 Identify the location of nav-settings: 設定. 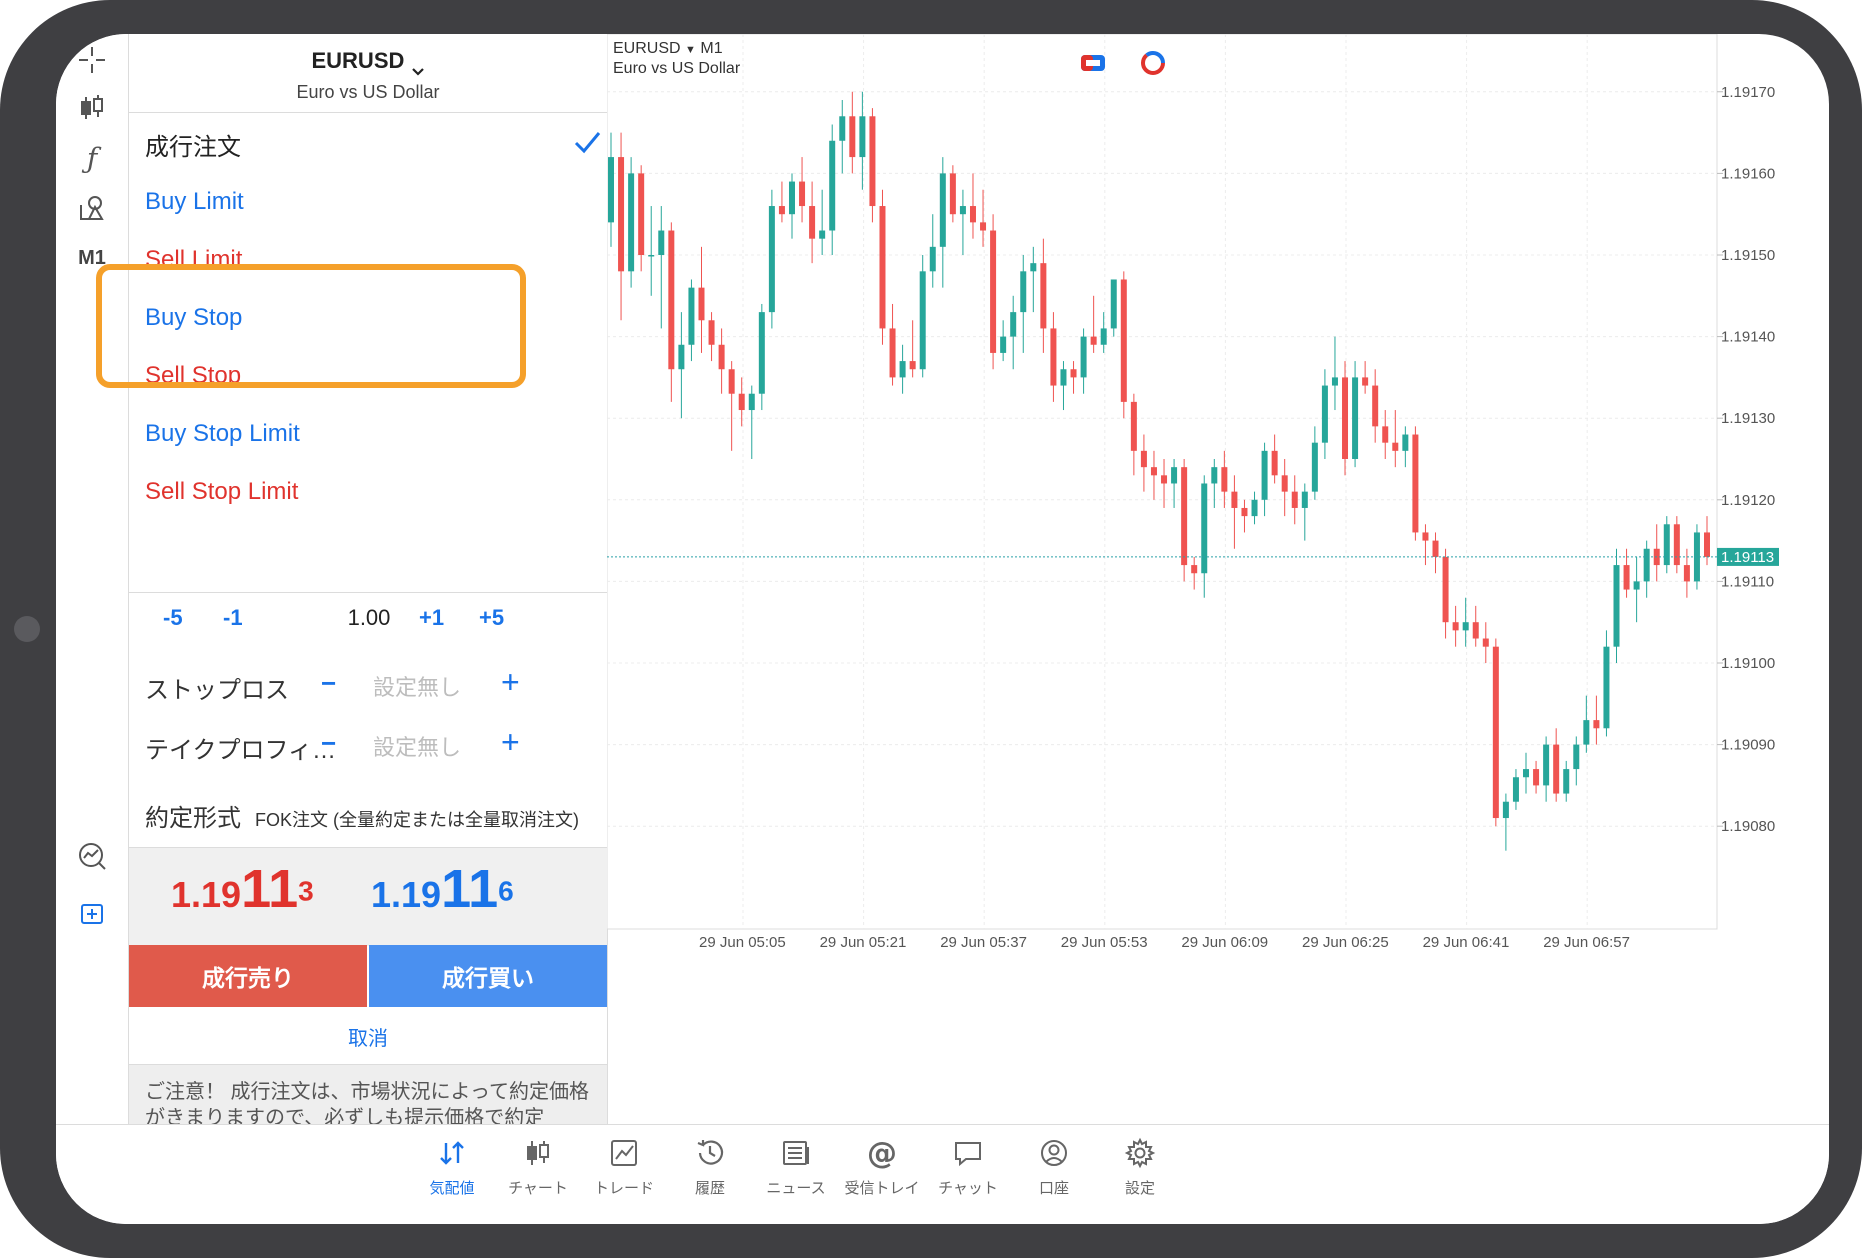
(1140, 1165).